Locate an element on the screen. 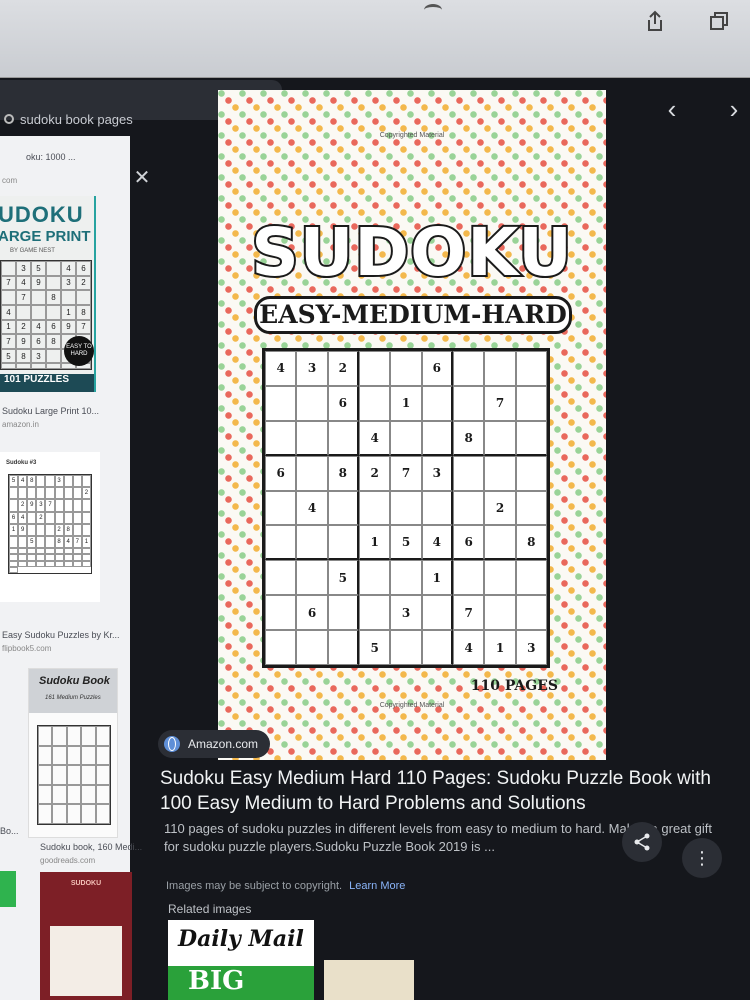  thumb-grid-cell: 1 is located at coordinates (86, 542).